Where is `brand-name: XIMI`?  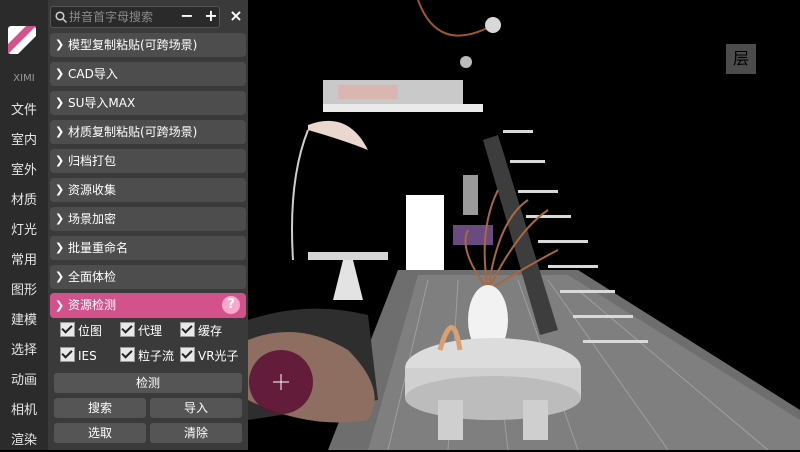 brand-name: XIMI is located at coordinates (24, 78).